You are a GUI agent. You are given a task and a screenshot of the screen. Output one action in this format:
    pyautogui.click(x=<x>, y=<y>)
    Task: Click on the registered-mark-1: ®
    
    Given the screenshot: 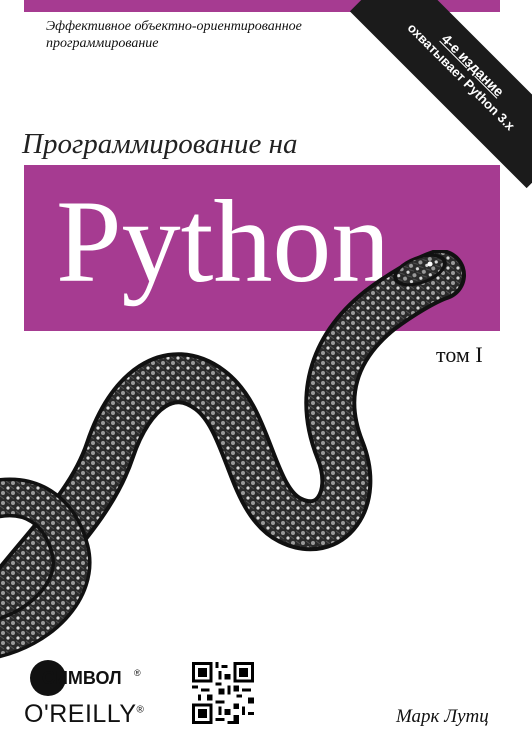 What is the action you would take?
    pyautogui.click(x=137, y=673)
    